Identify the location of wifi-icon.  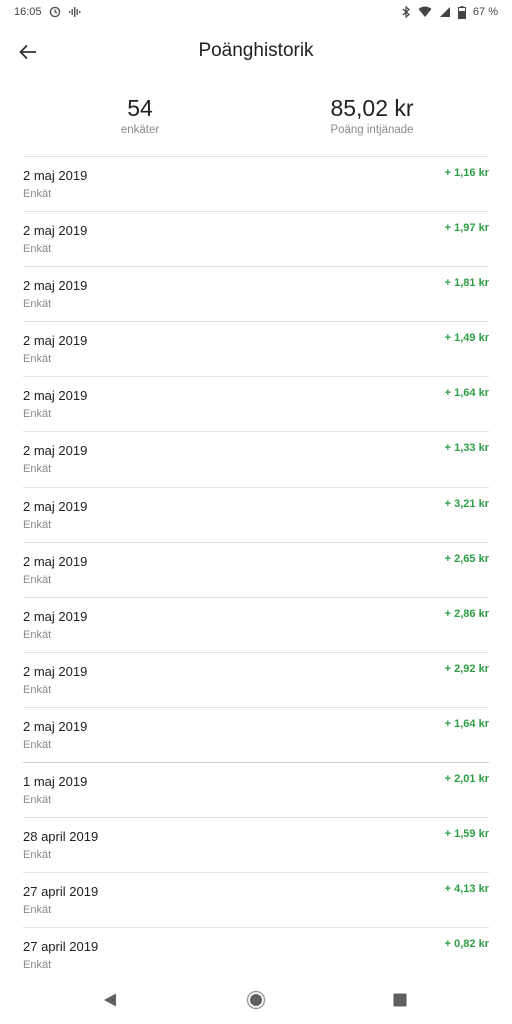
(425, 12).